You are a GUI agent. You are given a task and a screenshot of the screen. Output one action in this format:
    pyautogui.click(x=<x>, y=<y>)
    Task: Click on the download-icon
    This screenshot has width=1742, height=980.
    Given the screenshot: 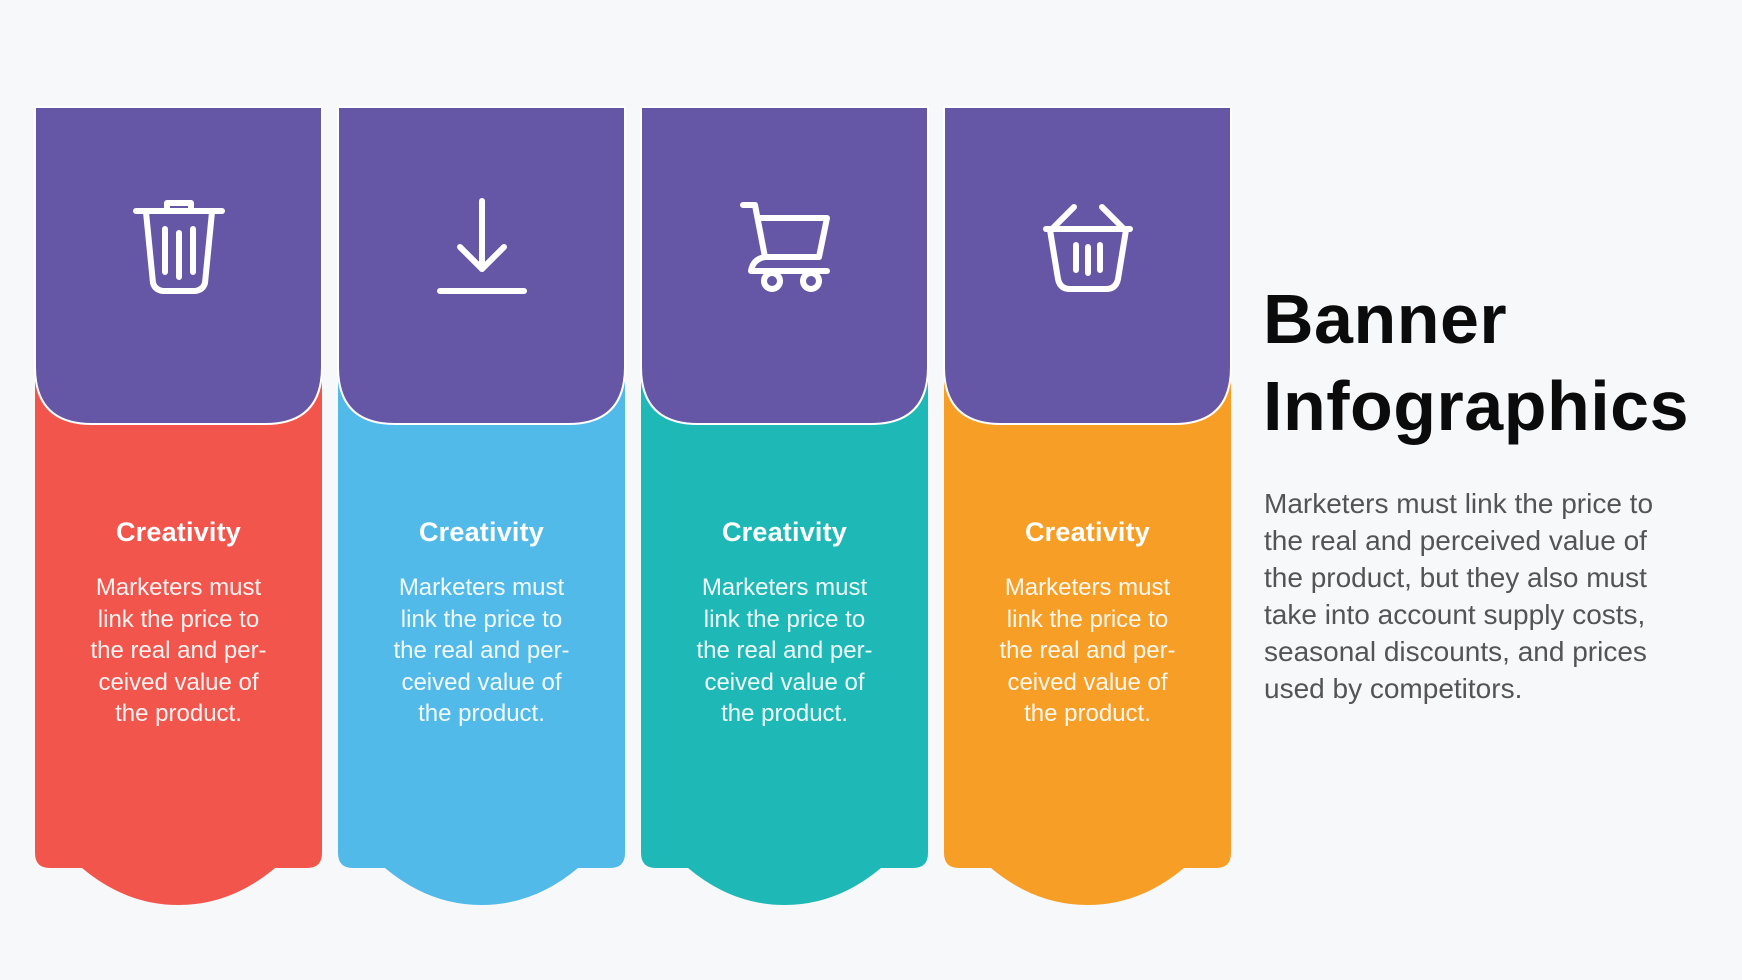 What is the action you would take?
    pyautogui.click(x=482, y=245)
    